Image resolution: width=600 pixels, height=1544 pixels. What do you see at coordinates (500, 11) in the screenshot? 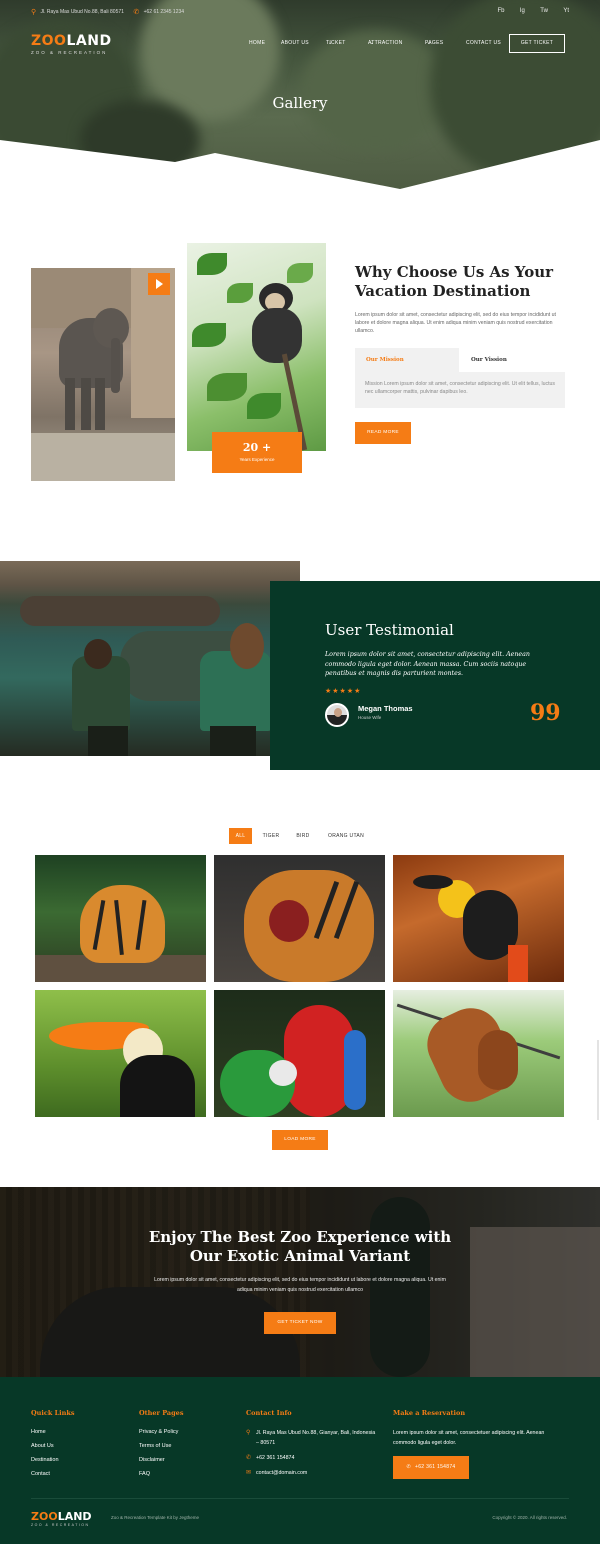
I see `facebook-link: Fb` at bounding box center [500, 11].